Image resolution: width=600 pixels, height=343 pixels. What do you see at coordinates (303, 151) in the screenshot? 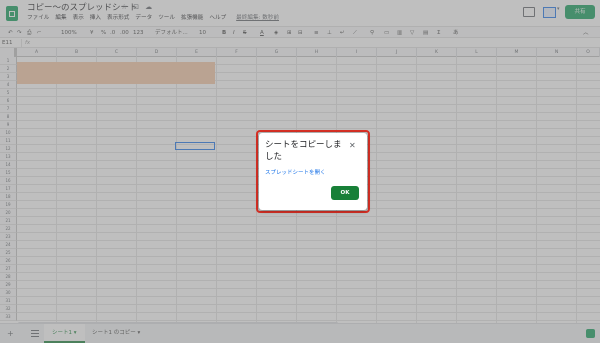
I see `dialog-title: シートをコピーしました` at bounding box center [303, 151].